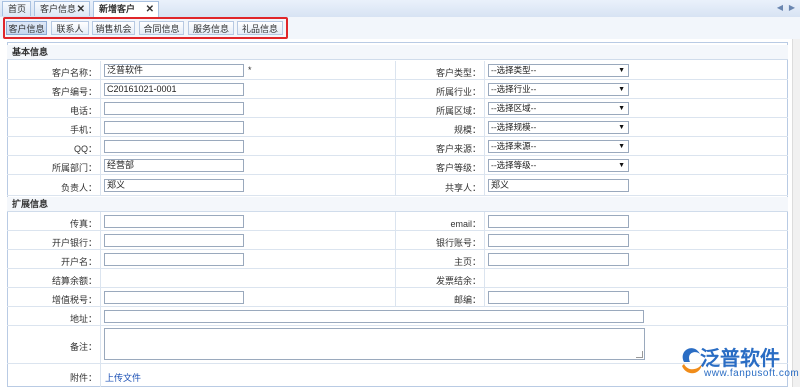 The height and width of the screenshot is (387, 800). Describe the element at coordinates (558, 185) in the screenshot. I see `sharer-field: 郑义` at that location.